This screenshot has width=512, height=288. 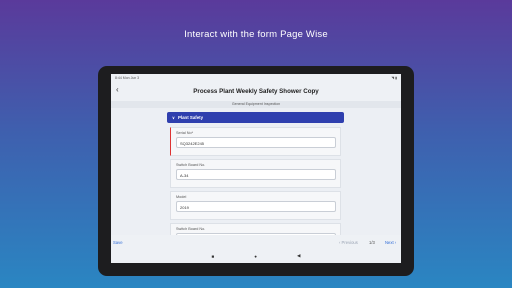 I want to click on status-icons: ◥ ▮, so click(x=394, y=77).